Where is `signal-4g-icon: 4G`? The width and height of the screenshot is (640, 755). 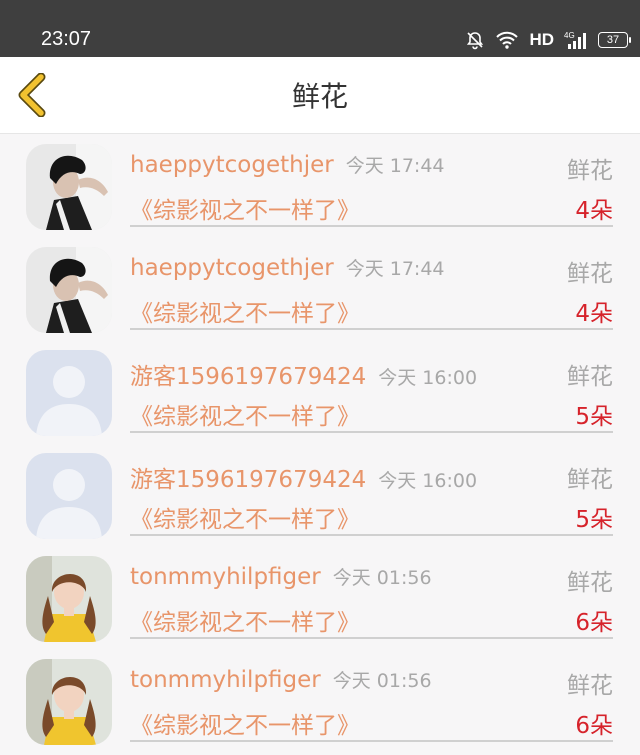
signal-4g-icon: 4G is located at coordinates (576, 40).